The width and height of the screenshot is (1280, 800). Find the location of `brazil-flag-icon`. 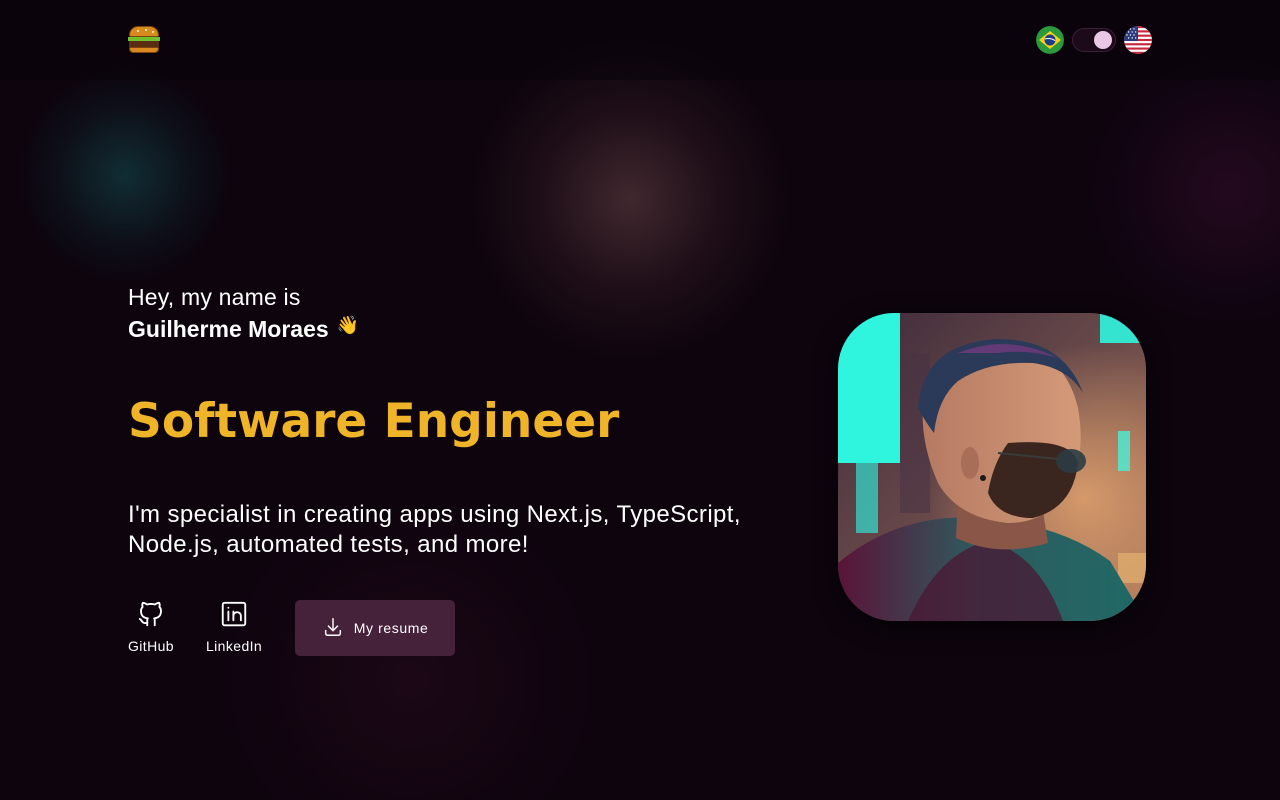

brazil-flag-icon is located at coordinates (1050, 40).